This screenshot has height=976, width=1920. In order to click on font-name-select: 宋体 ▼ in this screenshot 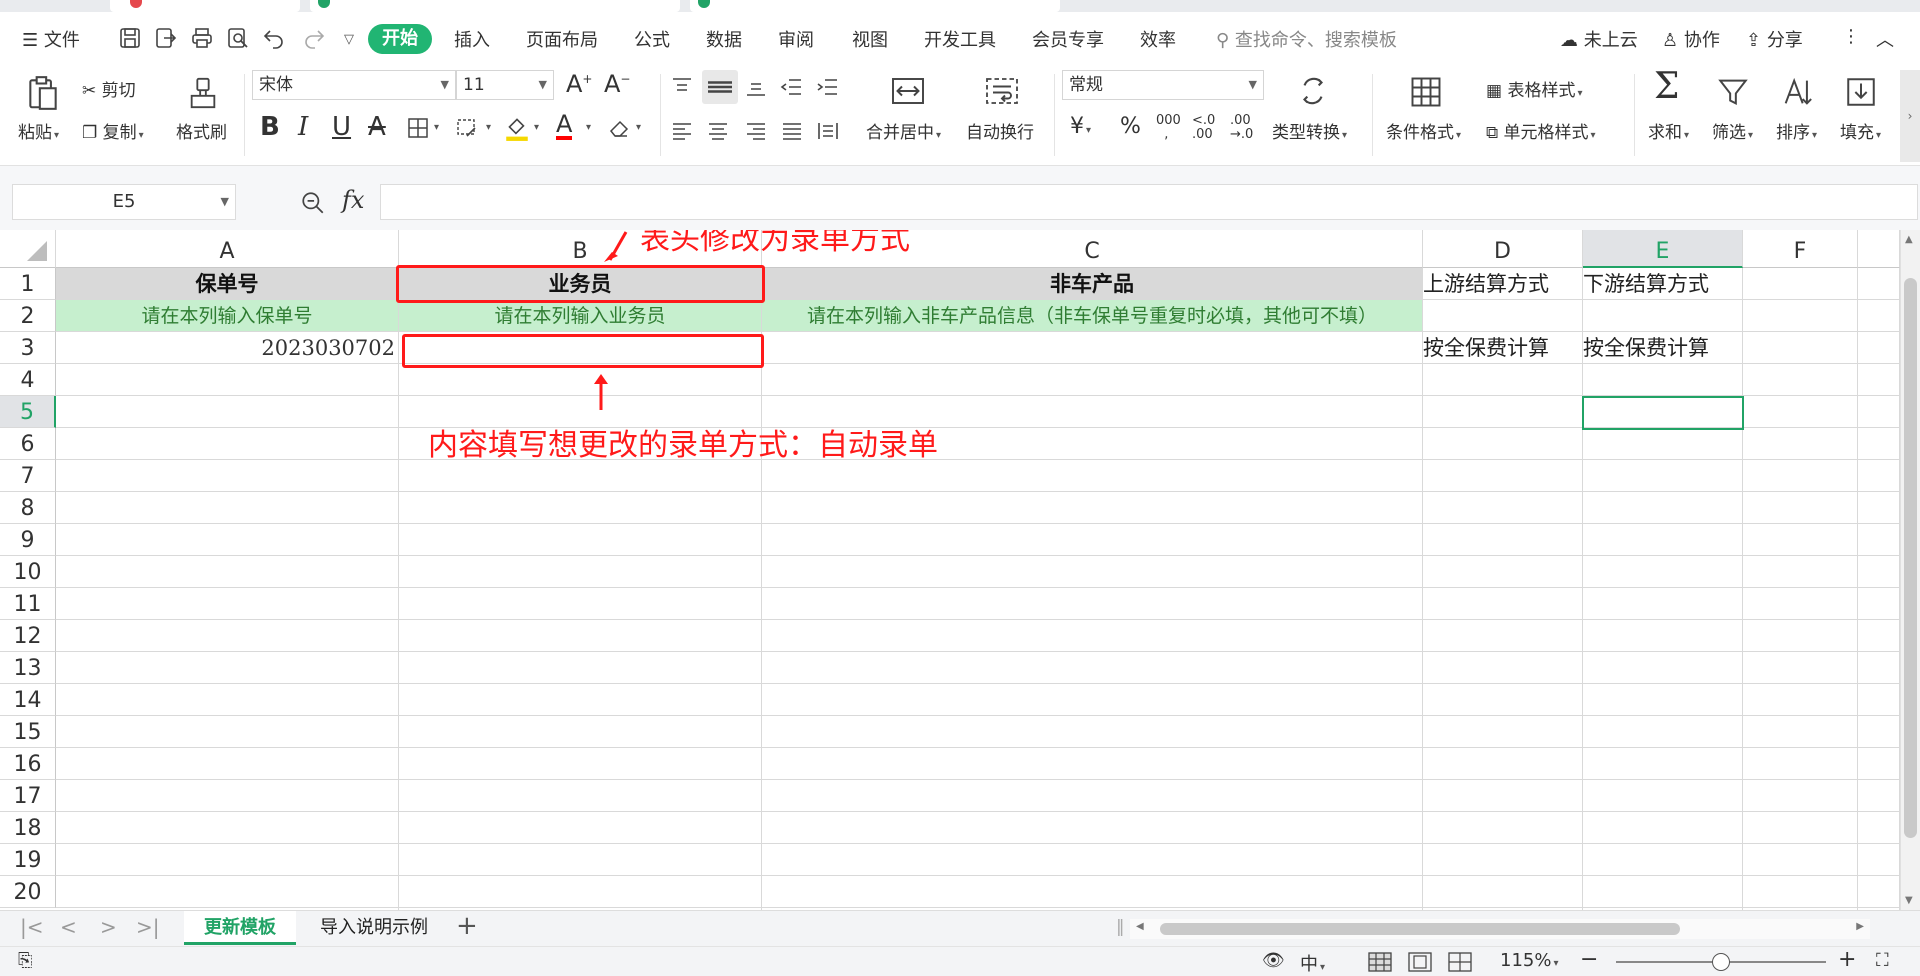, I will do `click(354, 85)`.